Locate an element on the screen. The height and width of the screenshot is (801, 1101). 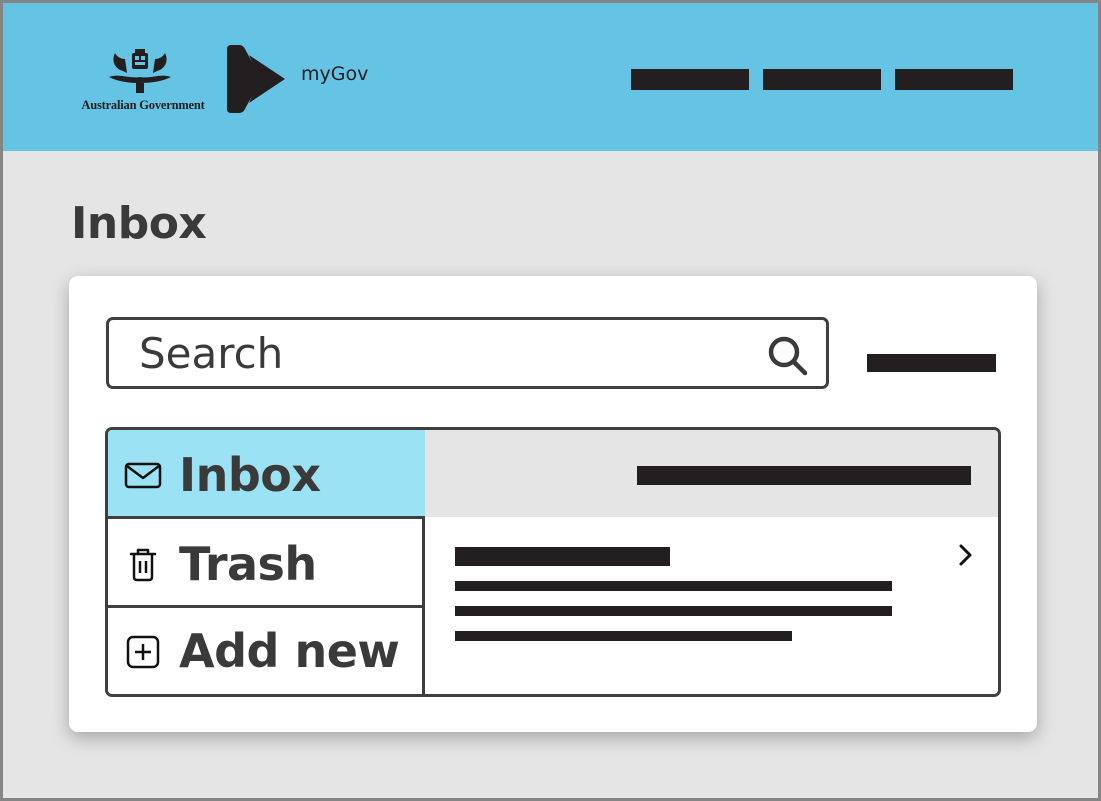
folder-label: Trash is located at coordinates (248, 563).